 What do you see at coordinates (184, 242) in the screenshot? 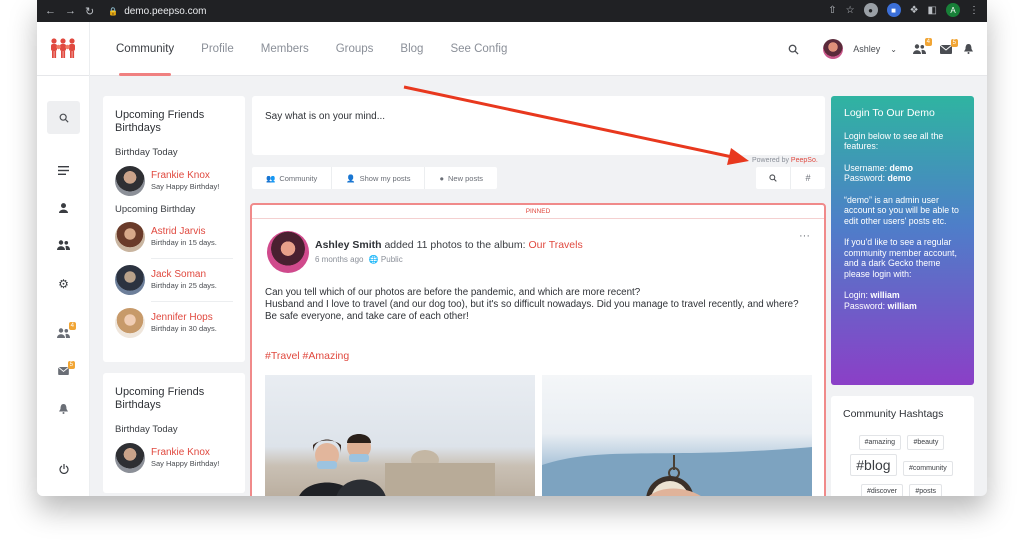
I see `birthday-note: Birthday in 15 days.` at bounding box center [184, 242].